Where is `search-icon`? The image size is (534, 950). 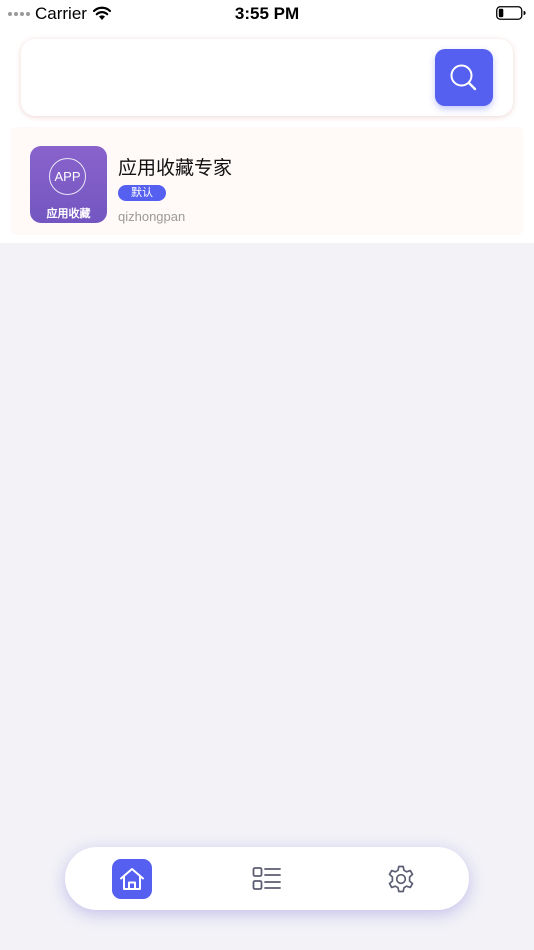
search-icon is located at coordinates (463, 77).